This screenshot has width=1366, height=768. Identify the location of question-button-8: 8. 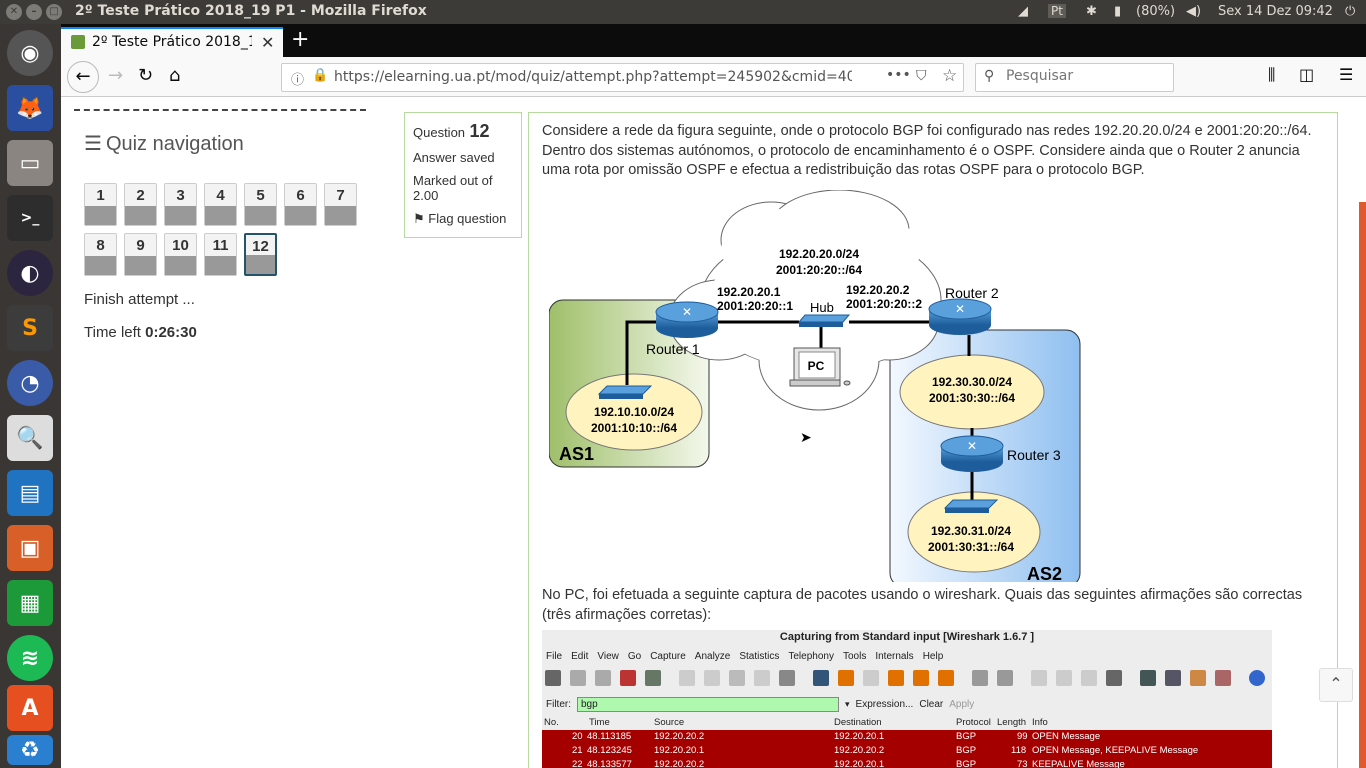
(100, 254).